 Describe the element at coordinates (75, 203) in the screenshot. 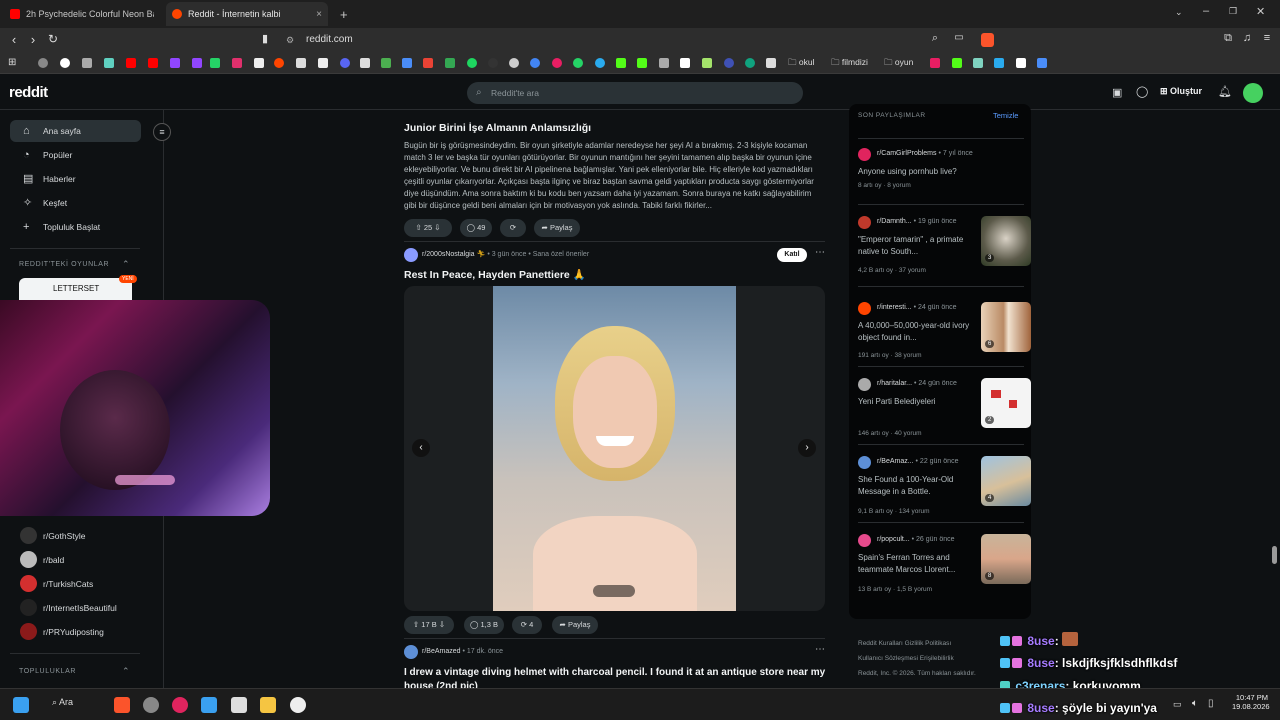

I see `sidebar-item-explore: ✧ Keşfet` at that location.